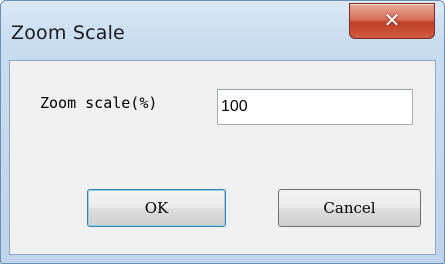 This screenshot has width=445, height=264. Describe the element at coordinates (99, 103) in the screenshot. I see `zoom-scale-label: Zoom scale(%)` at that location.